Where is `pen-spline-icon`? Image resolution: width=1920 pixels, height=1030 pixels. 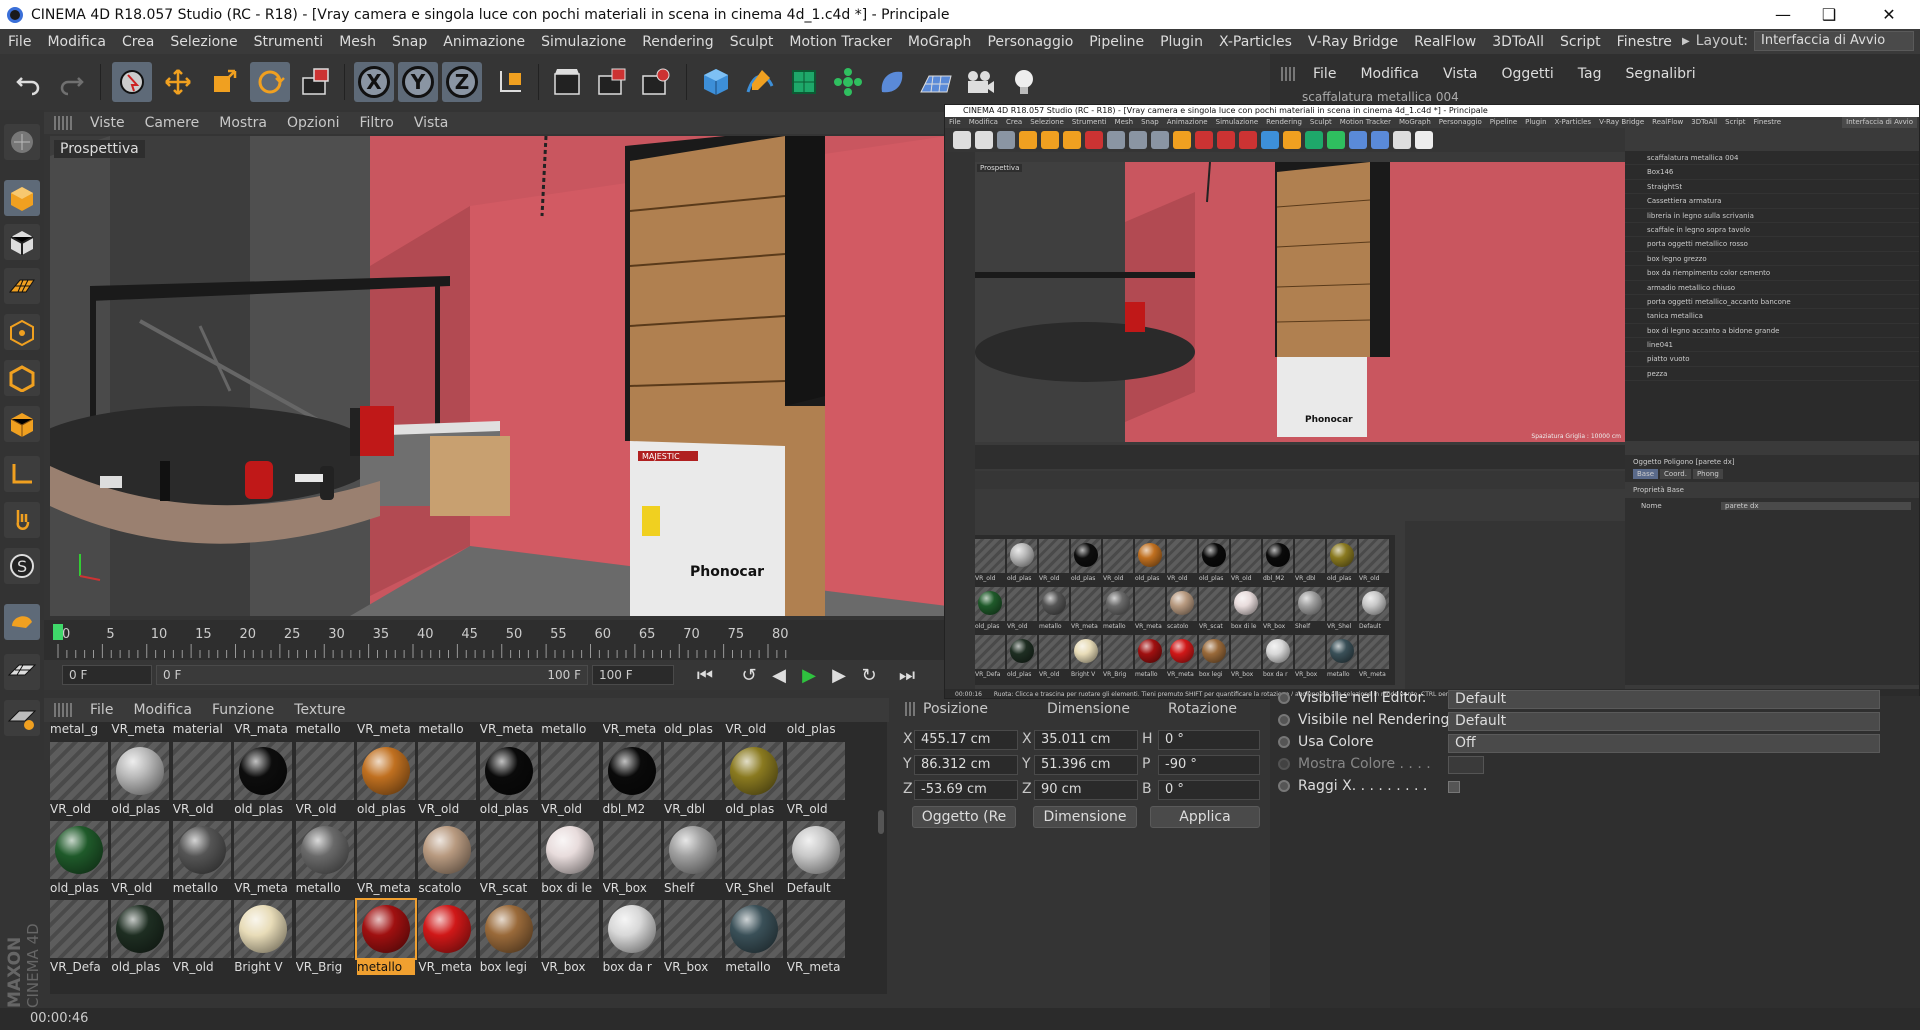 pen-spline-icon is located at coordinates (760, 82).